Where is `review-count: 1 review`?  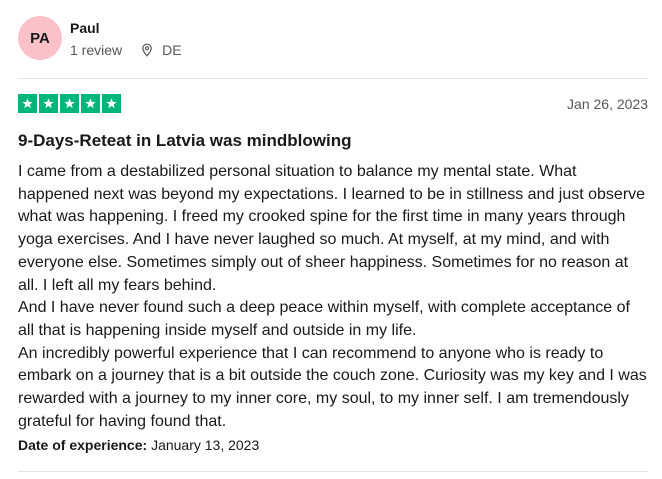
review-count: 1 review is located at coordinates (96, 50).